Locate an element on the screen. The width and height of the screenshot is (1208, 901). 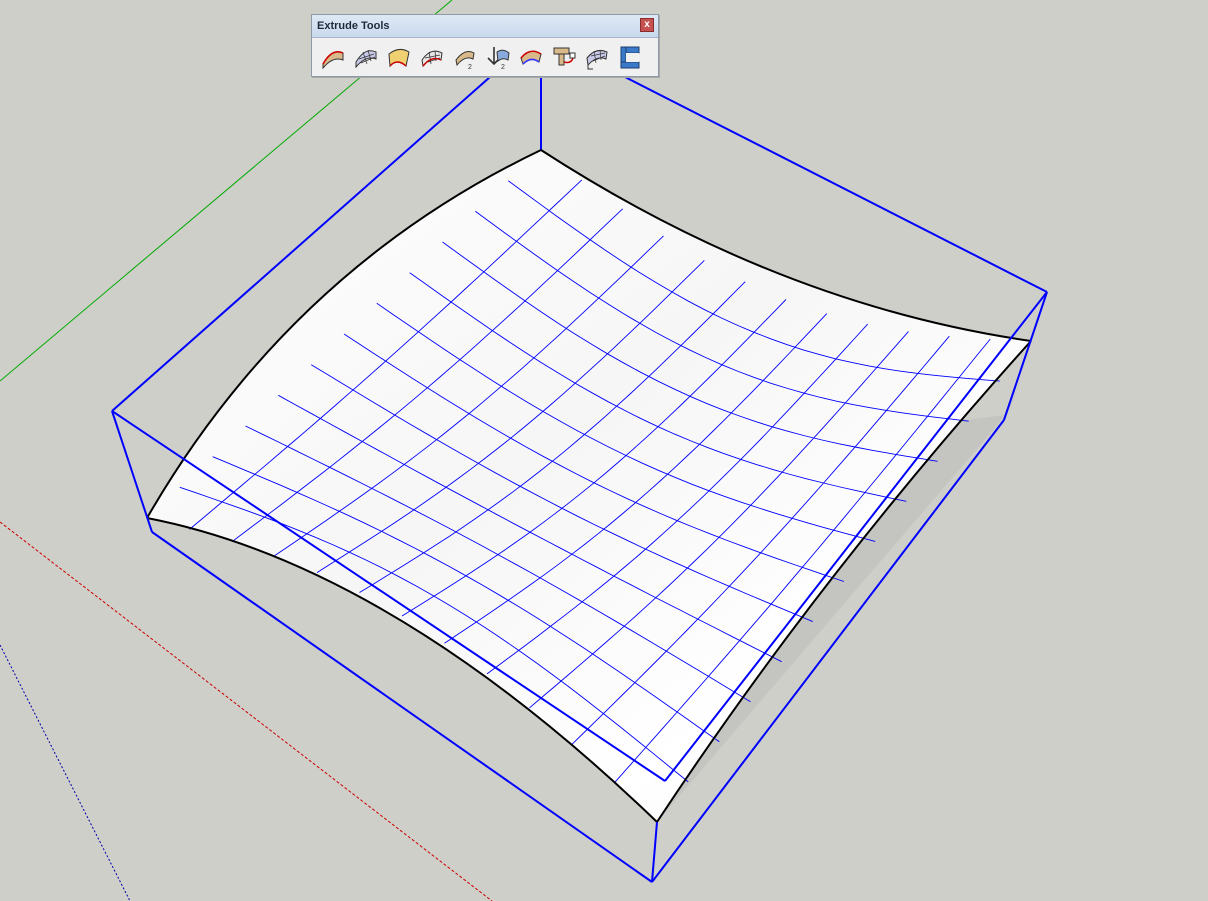
extrude-edges-by-rails-to-lattice-icon is located at coordinates (431, 59).